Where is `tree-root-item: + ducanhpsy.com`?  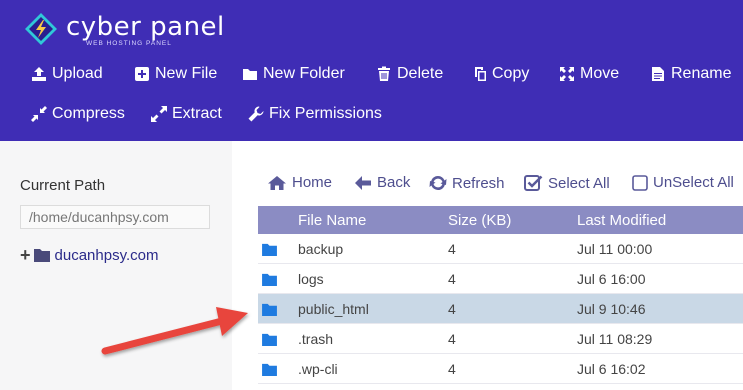
tree-root-item: + ducanhpsy.com is located at coordinates (89, 255).